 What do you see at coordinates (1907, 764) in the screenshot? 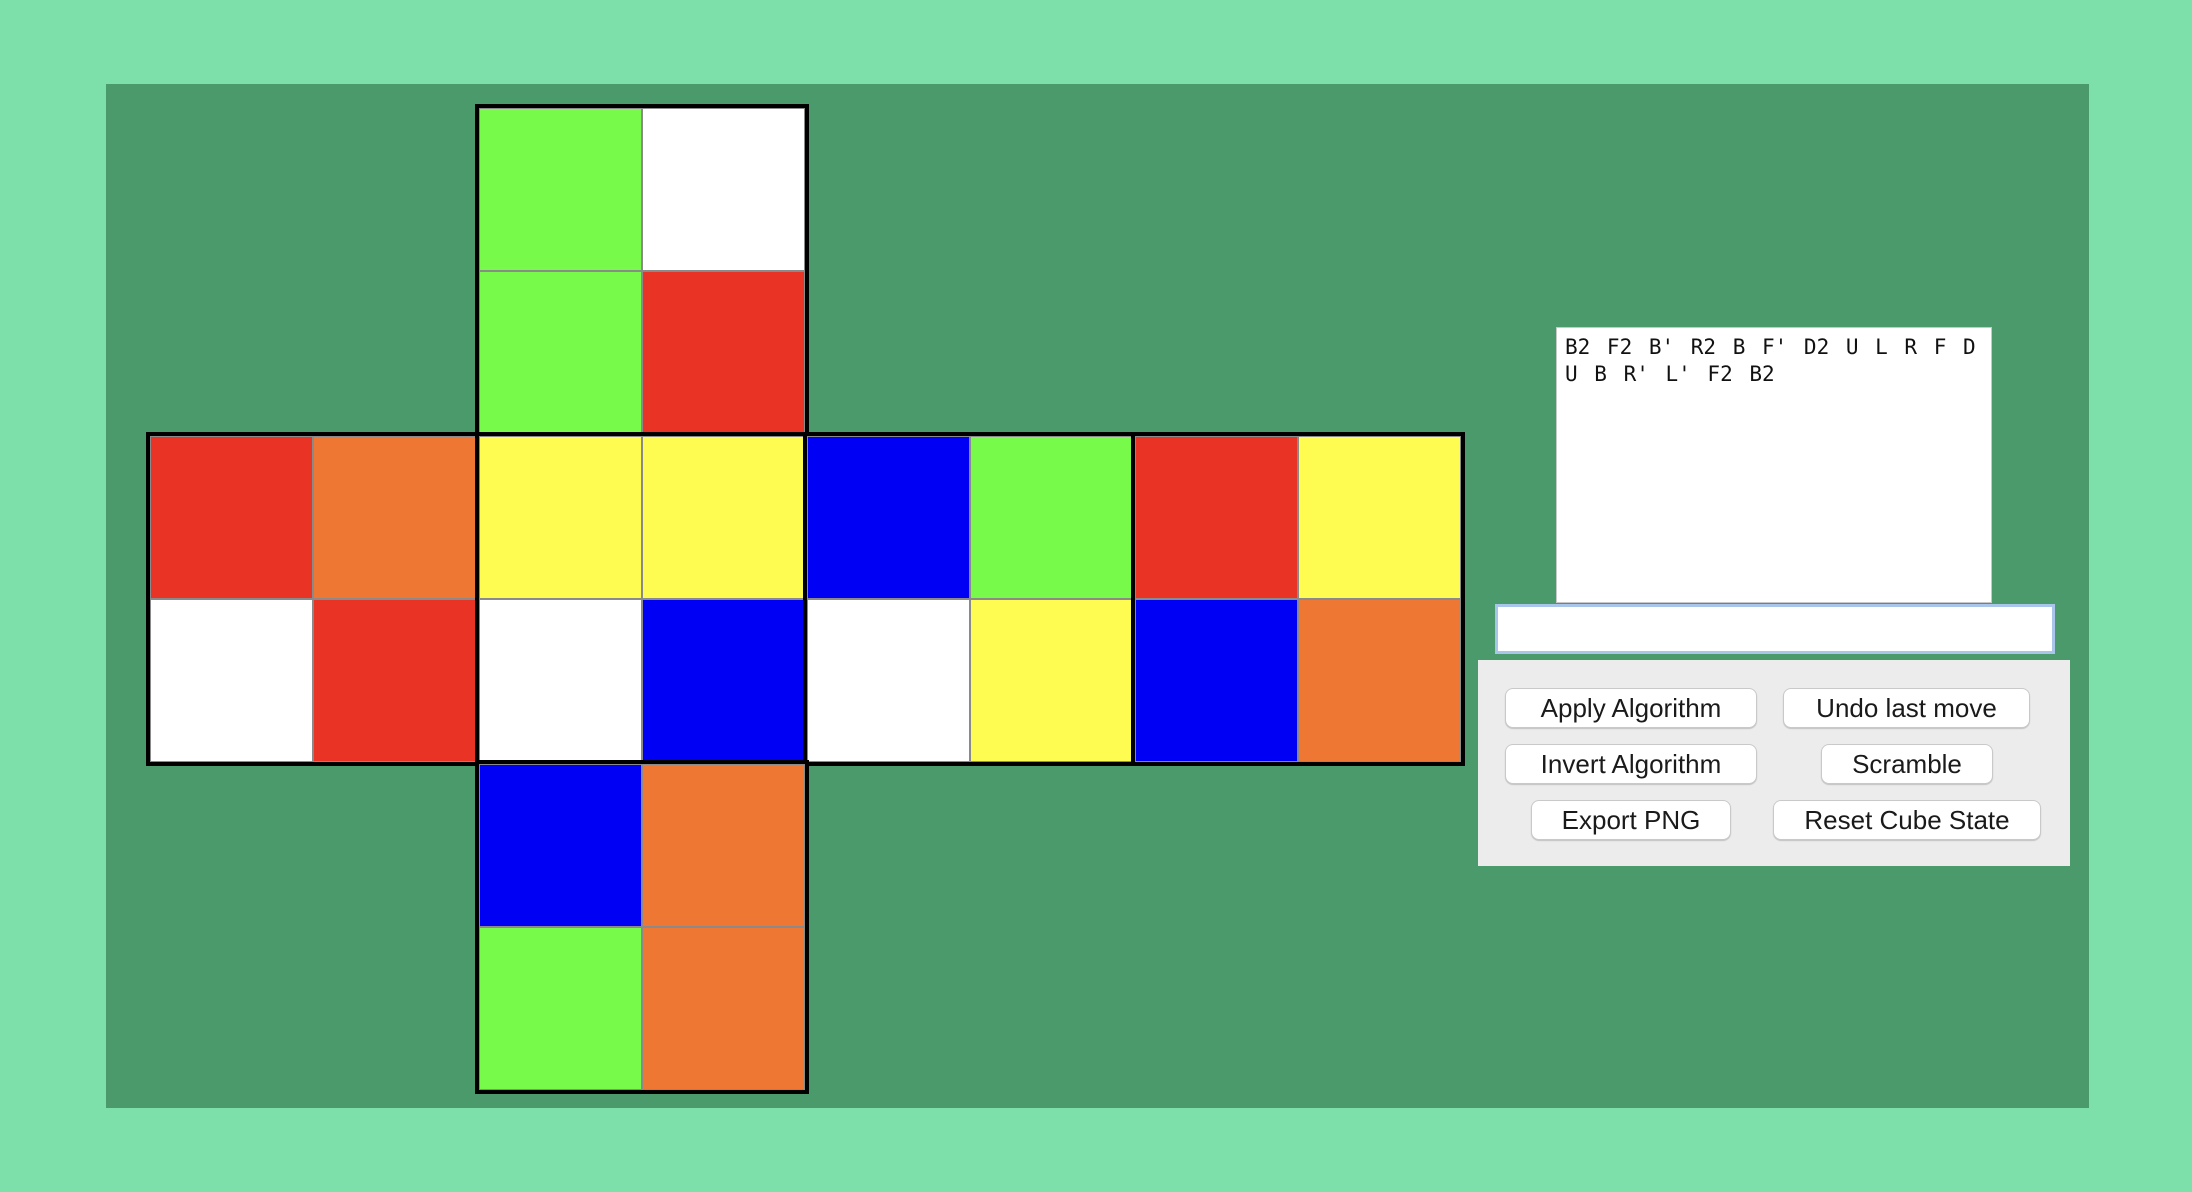
I see `scramble-button: Scramble` at bounding box center [1907, 764].